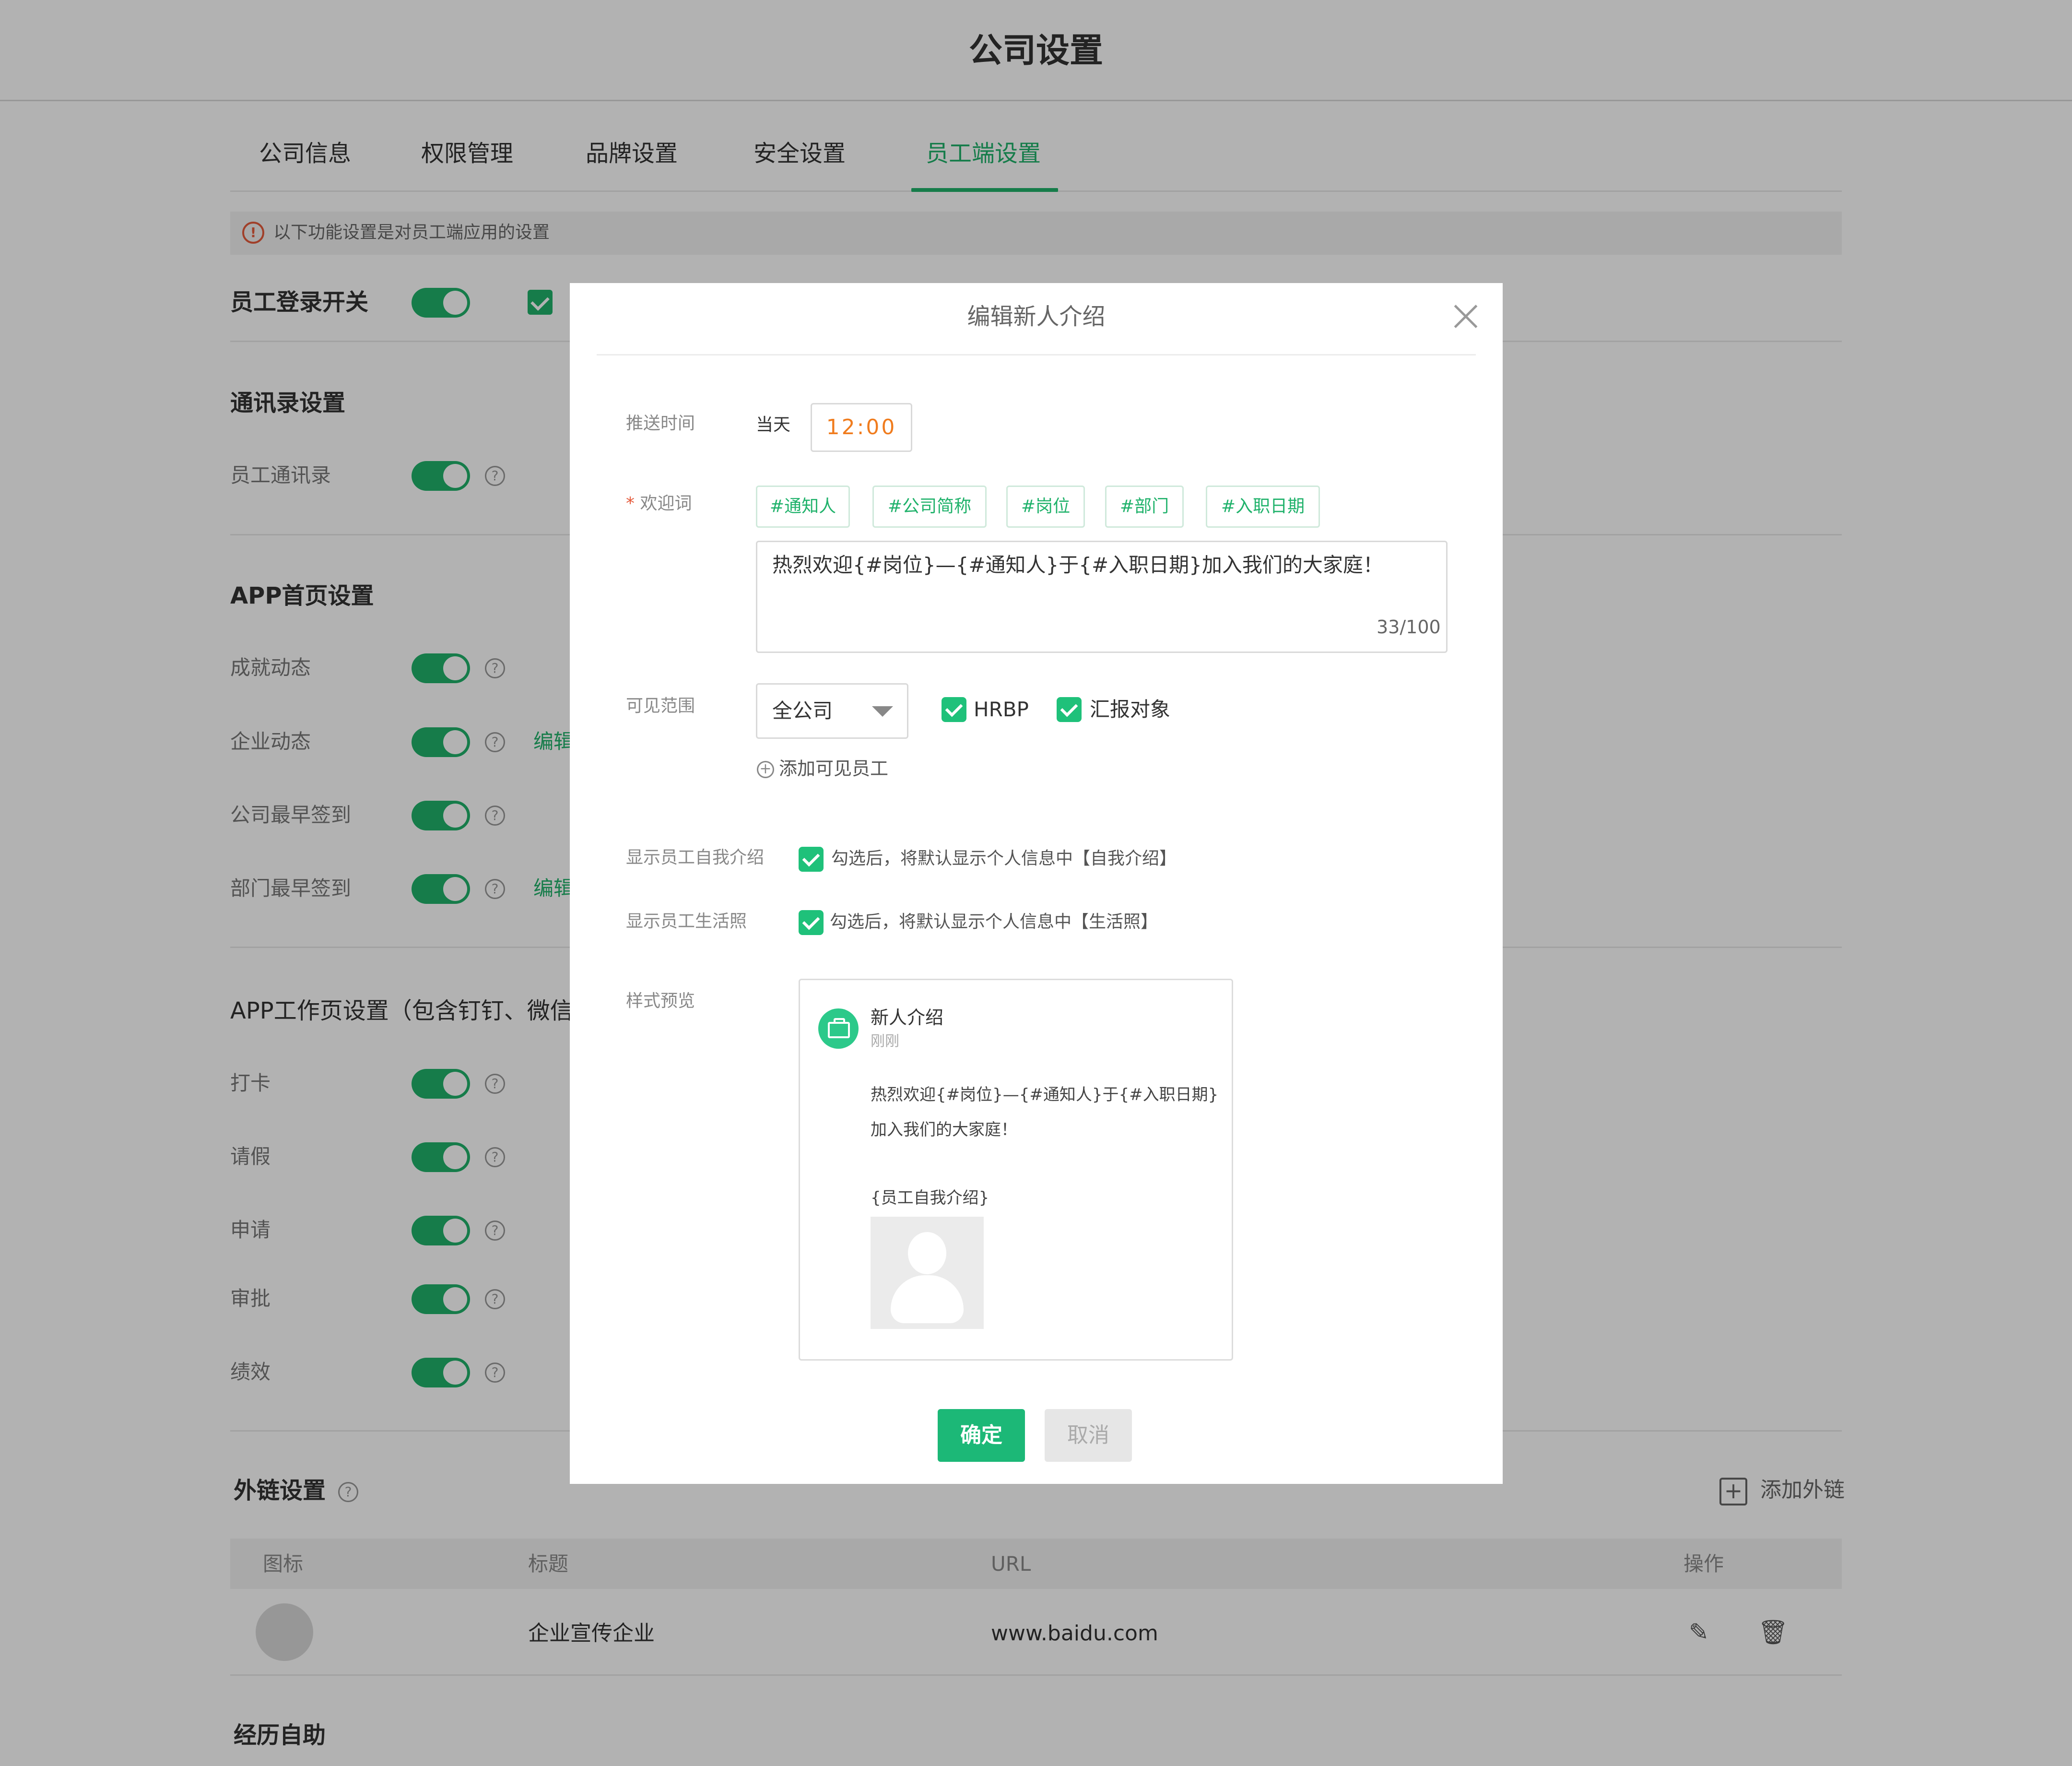 This screenshot has width=2072, height=1766. What do you see at coordinates (660, 706) in the screenshot?
I see `visibility-label: 可见范围` at bounding box center [660, 706].